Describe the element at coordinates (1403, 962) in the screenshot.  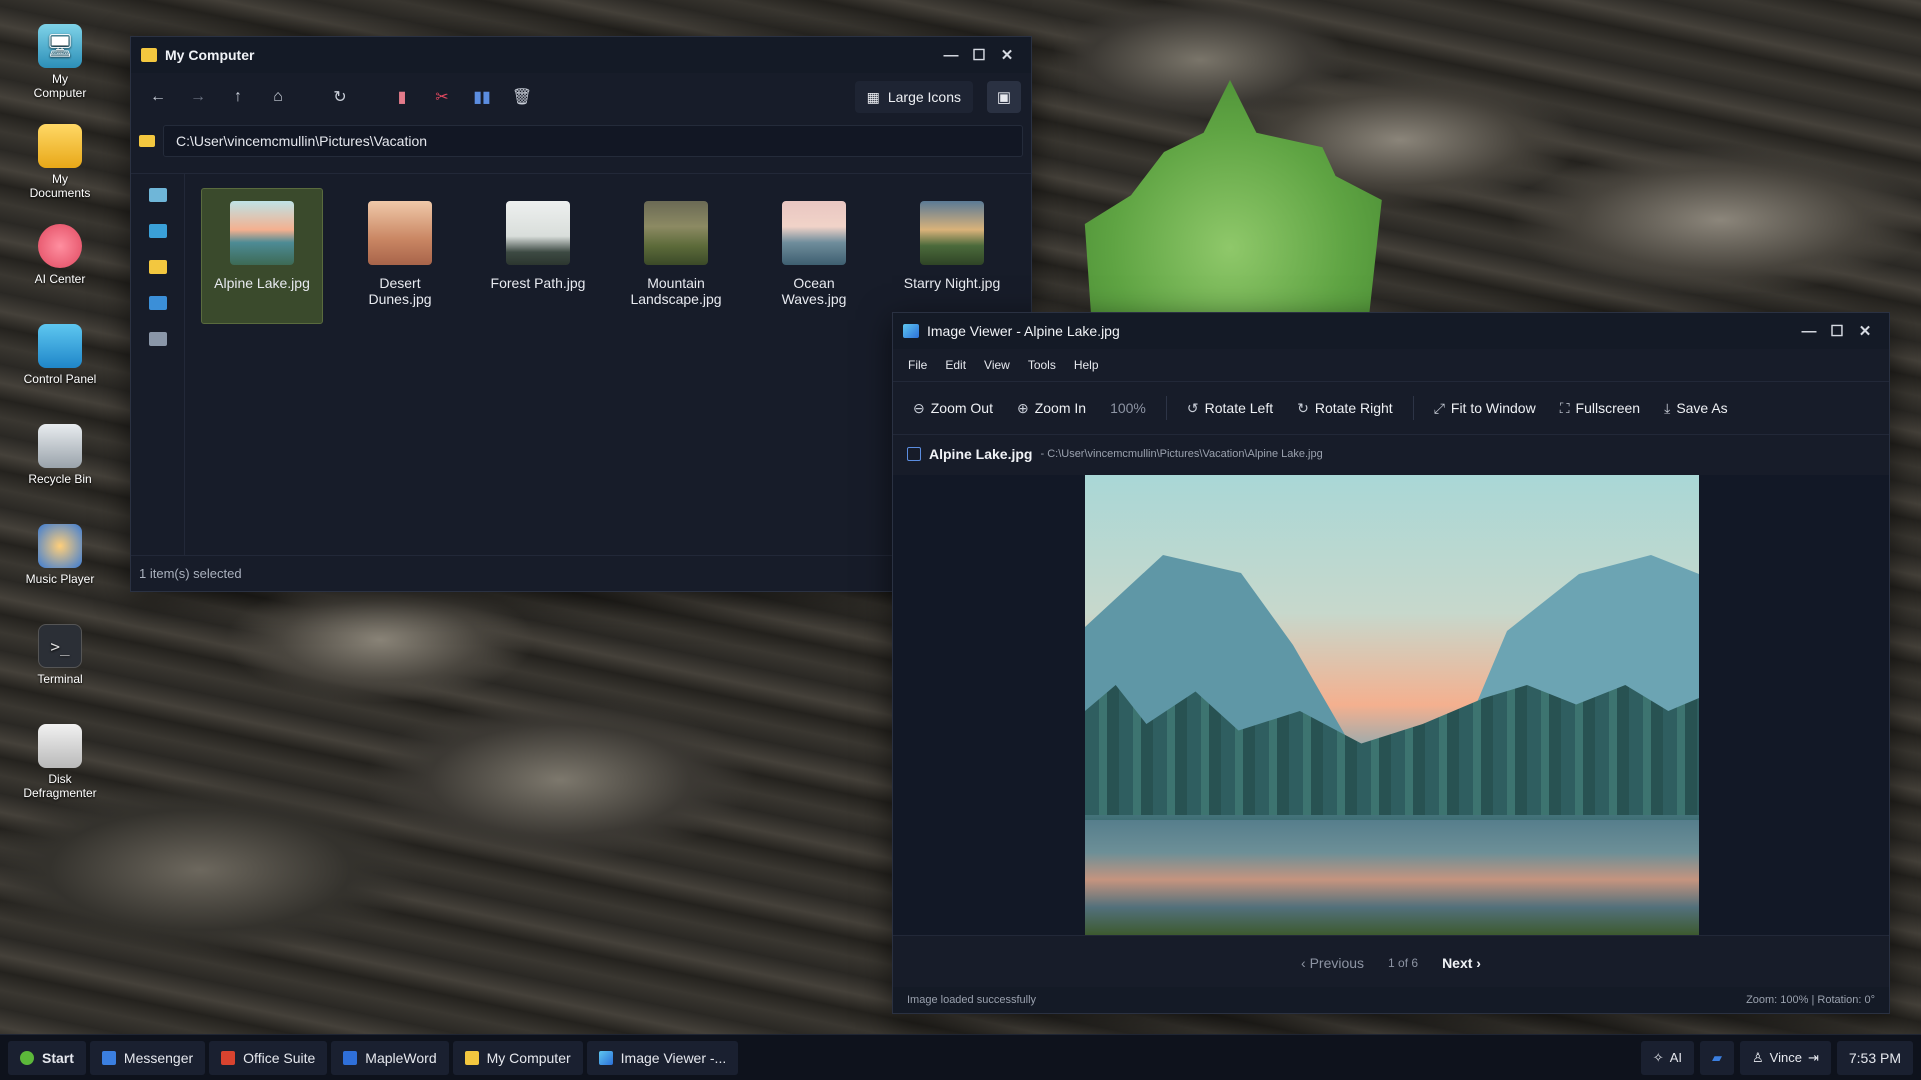
I see `page-indicator: 1 of 6` at that location.